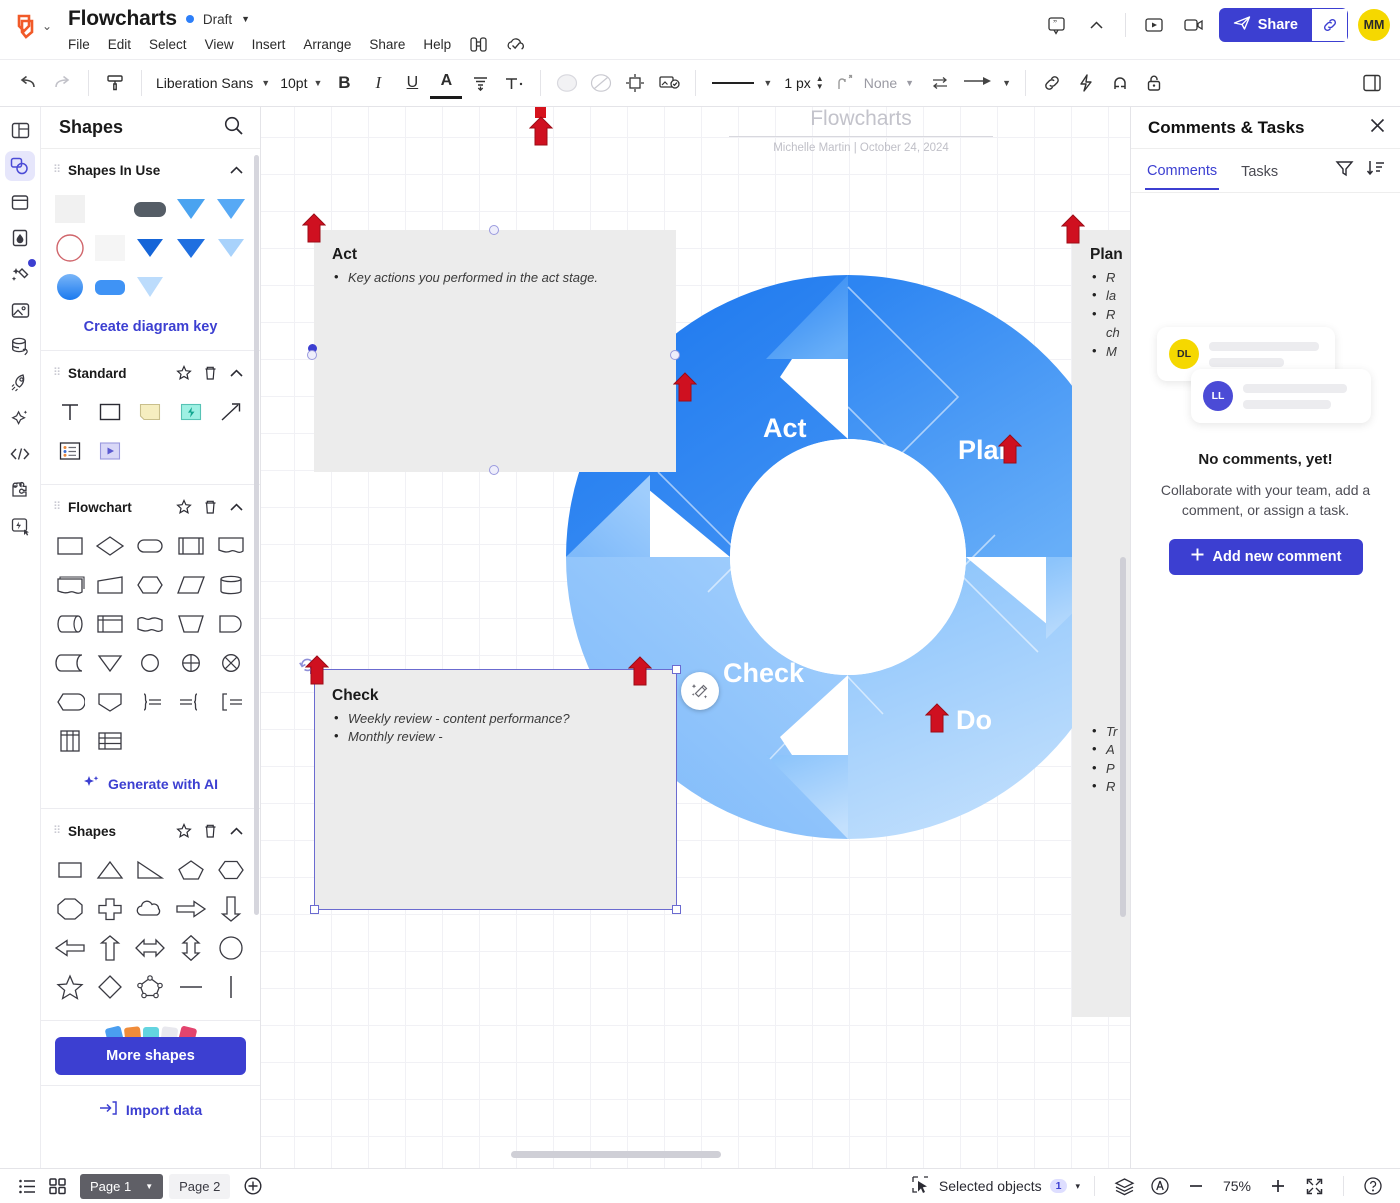 This screenshot has height=1203, width=1400. I want to click on shape-pentagon-nodes, so click(150, 987).